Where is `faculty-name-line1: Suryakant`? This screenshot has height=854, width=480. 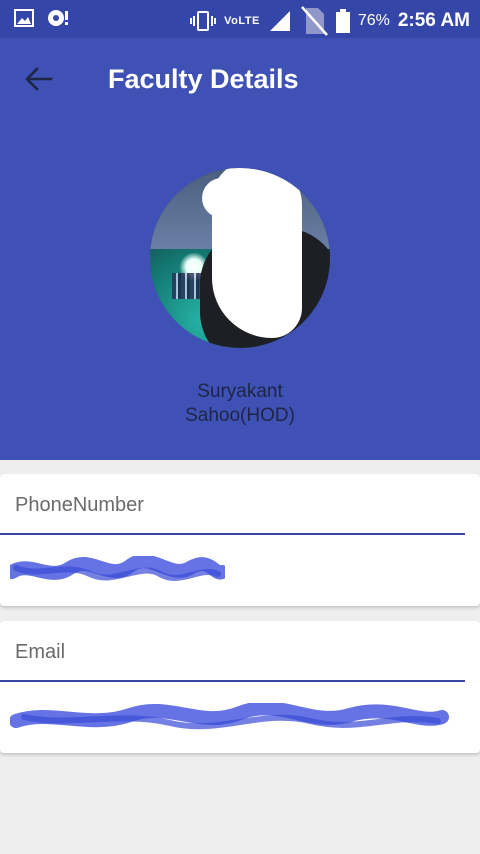
faculty-name-line1: Suryakant is located at coordinates (240, 391).